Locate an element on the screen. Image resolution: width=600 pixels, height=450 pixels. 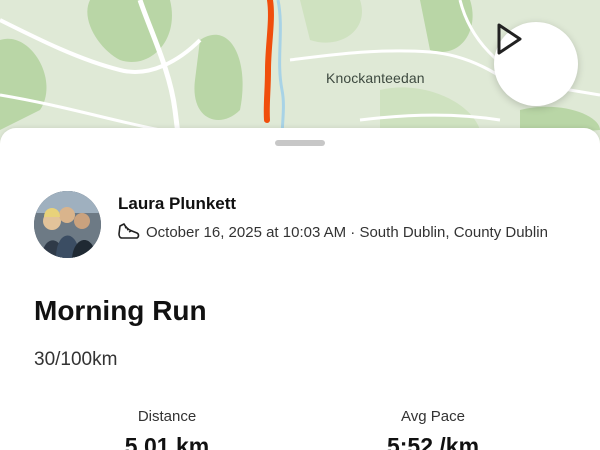
stat-distance: Distance 5.01 km is located at coordinates (167, 429).